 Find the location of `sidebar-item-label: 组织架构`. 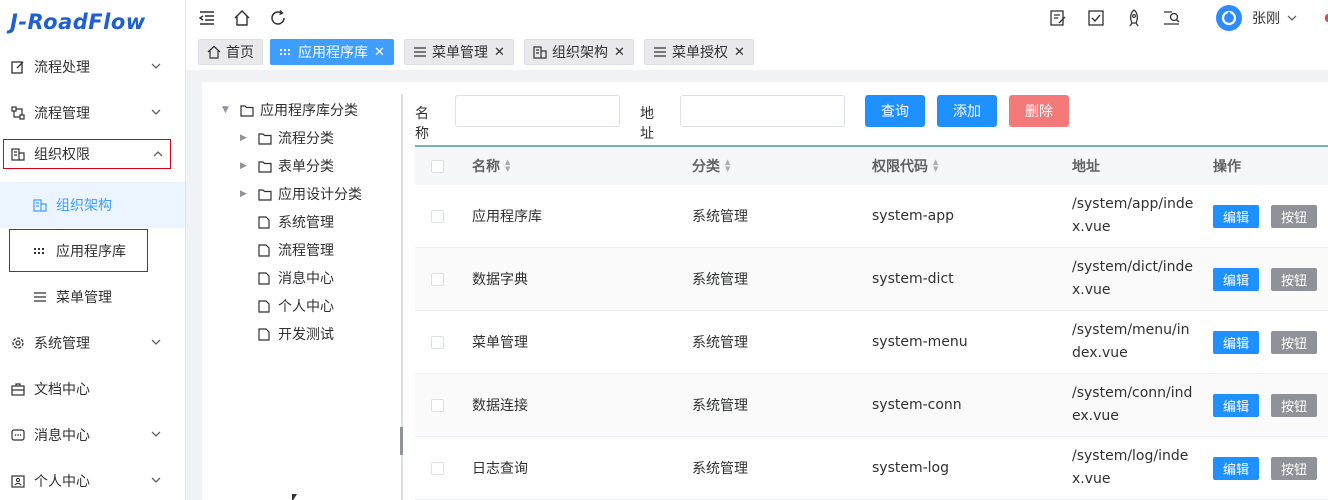

sidebar-item-label: 组织架构 is located at coordinates (84, 206).